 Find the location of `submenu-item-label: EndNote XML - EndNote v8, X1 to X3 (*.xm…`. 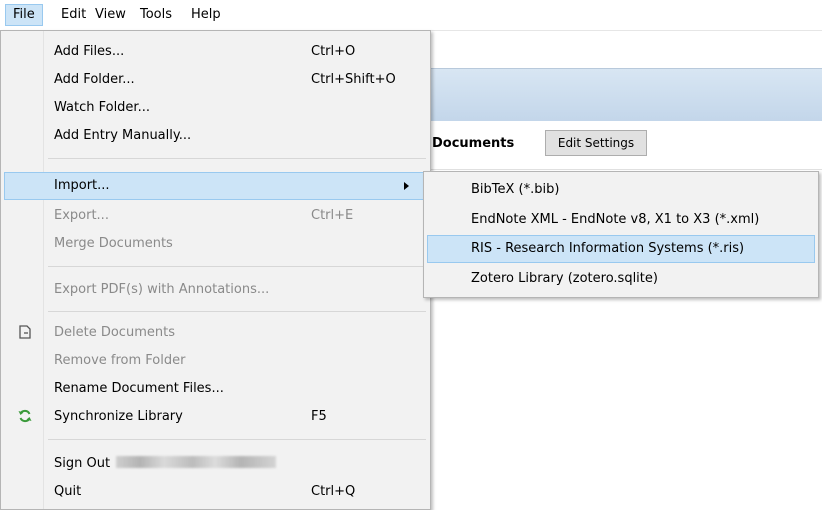

submenu-item-label: EndNote XML - EndNote v8, X1 to X3 (*.xm… is located at coordinates (615, 219).